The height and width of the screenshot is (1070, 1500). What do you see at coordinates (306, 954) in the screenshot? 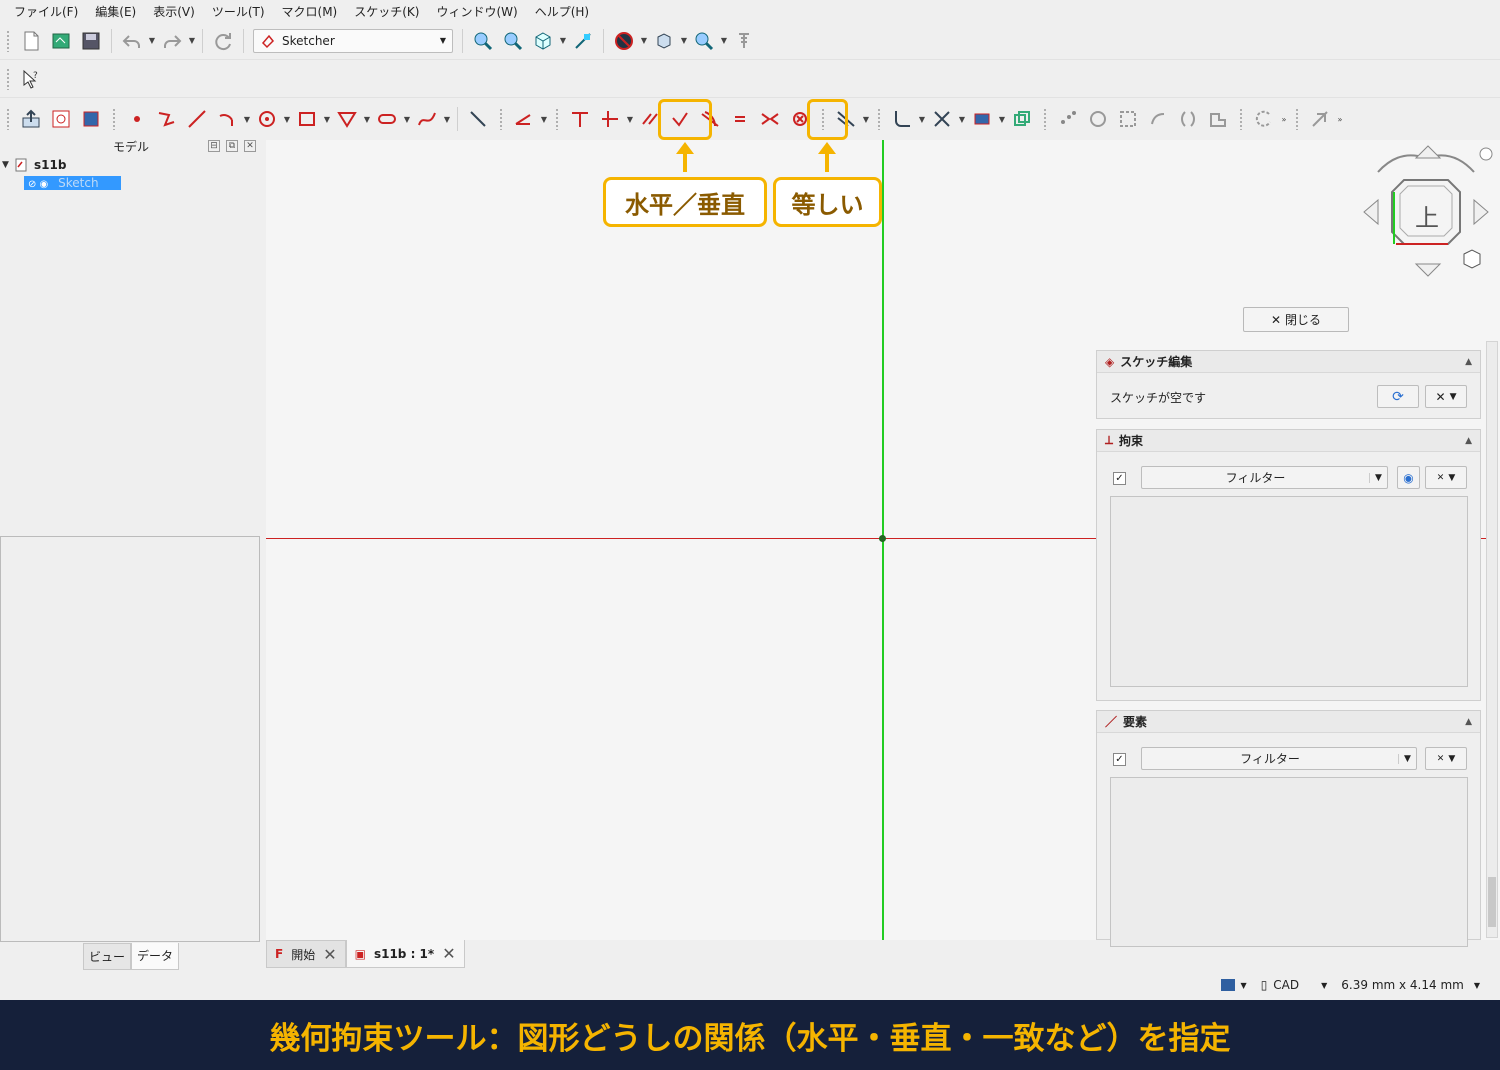
I see `tab-start: F 開始 ✕` at bounding box center [306, 954].